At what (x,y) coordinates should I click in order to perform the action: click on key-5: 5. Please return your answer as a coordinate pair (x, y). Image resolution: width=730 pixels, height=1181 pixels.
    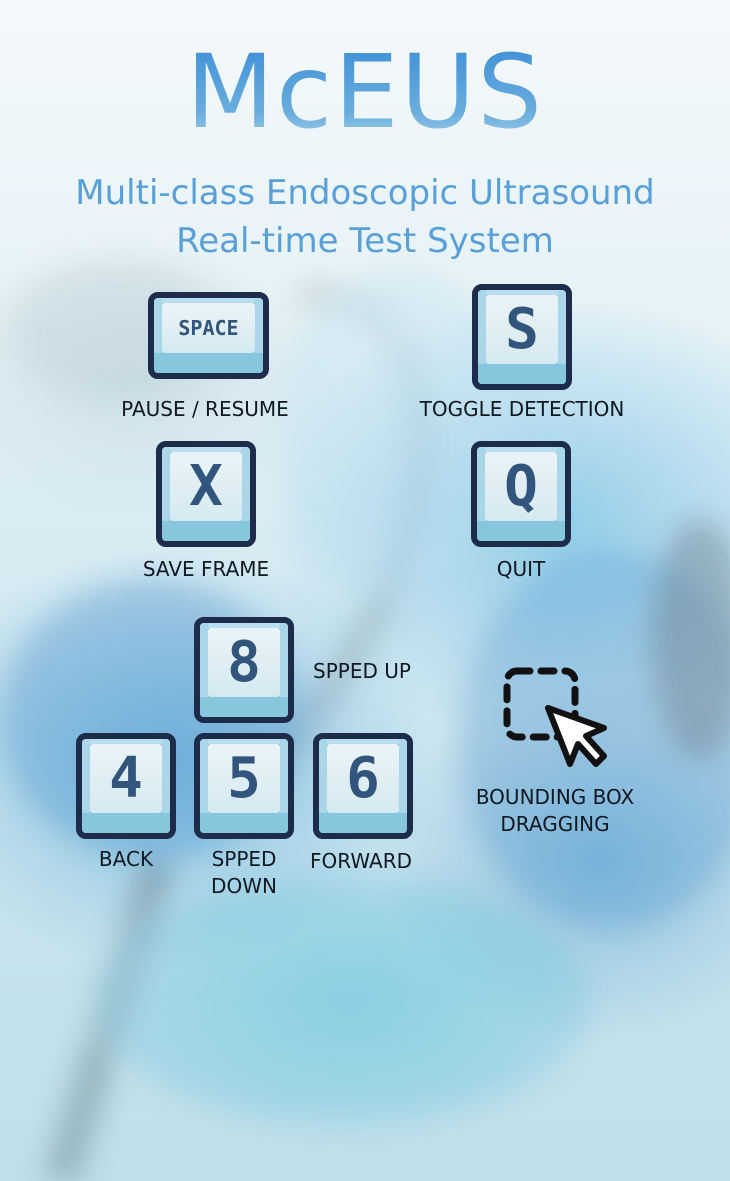
    Looking at the image, I should click on (244, 786).